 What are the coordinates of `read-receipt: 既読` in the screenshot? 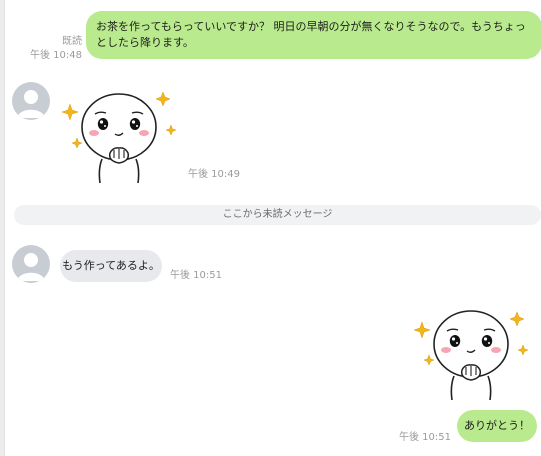 It's located at (72, 41).